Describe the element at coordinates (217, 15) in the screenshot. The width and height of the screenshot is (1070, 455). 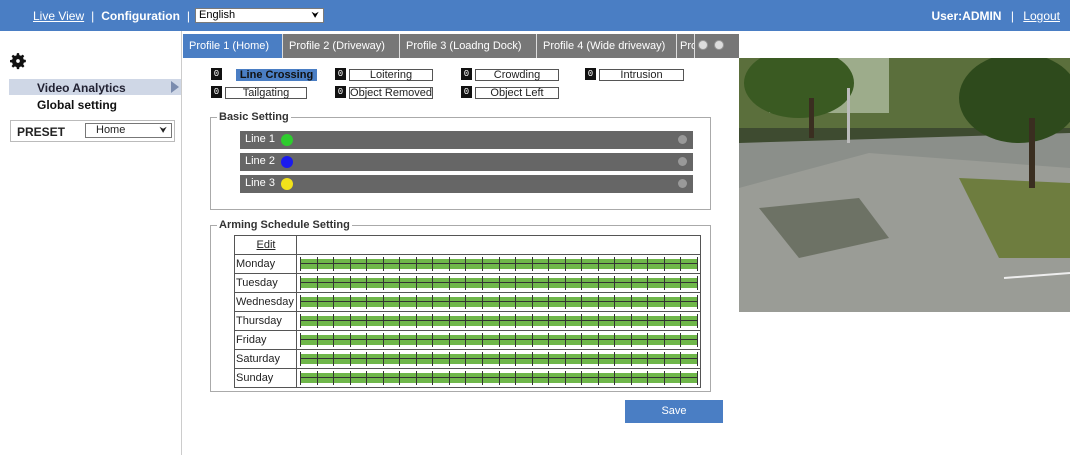
I see `language-value: English` at that location.